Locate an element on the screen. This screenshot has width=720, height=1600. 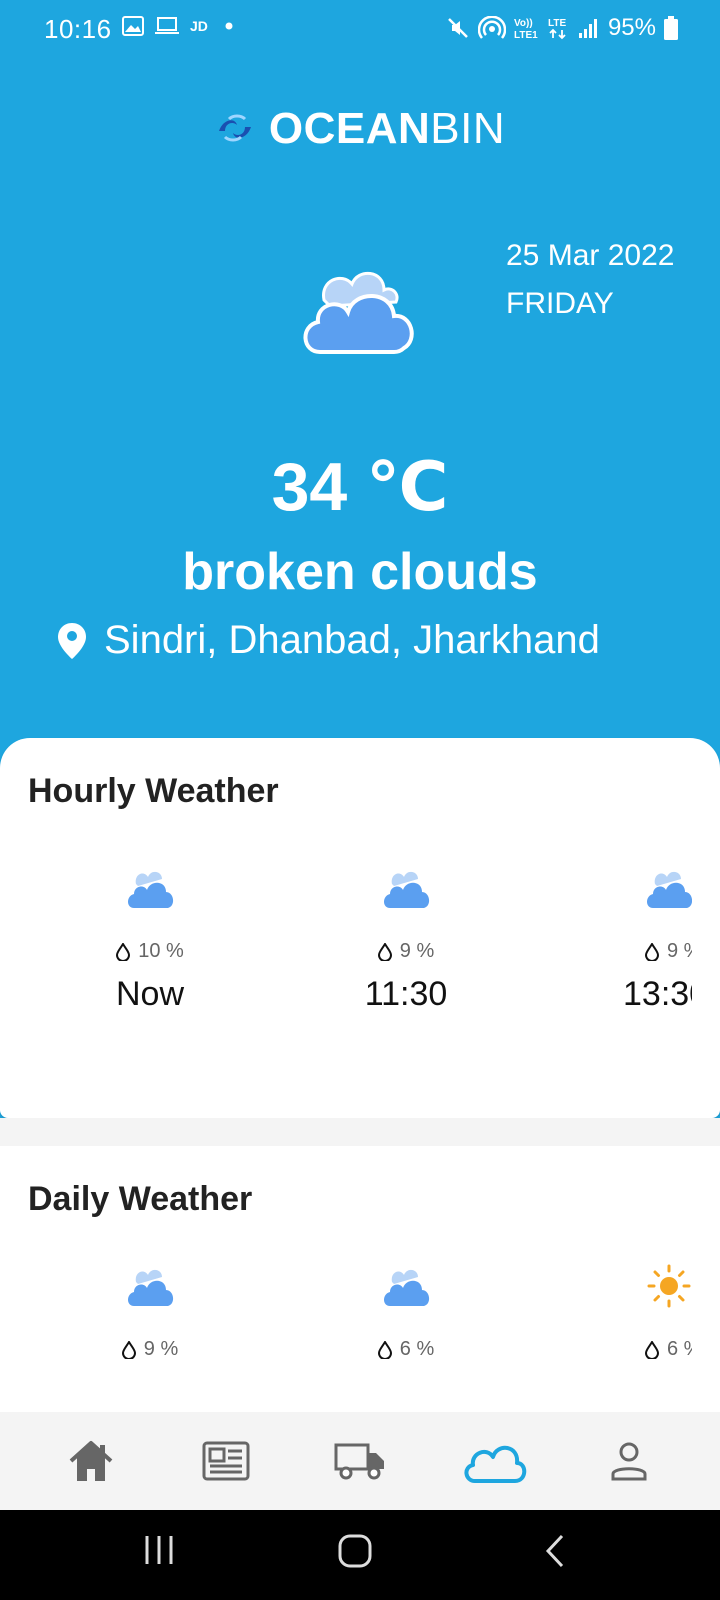
nav-home is located at coordinates (91, 1461).